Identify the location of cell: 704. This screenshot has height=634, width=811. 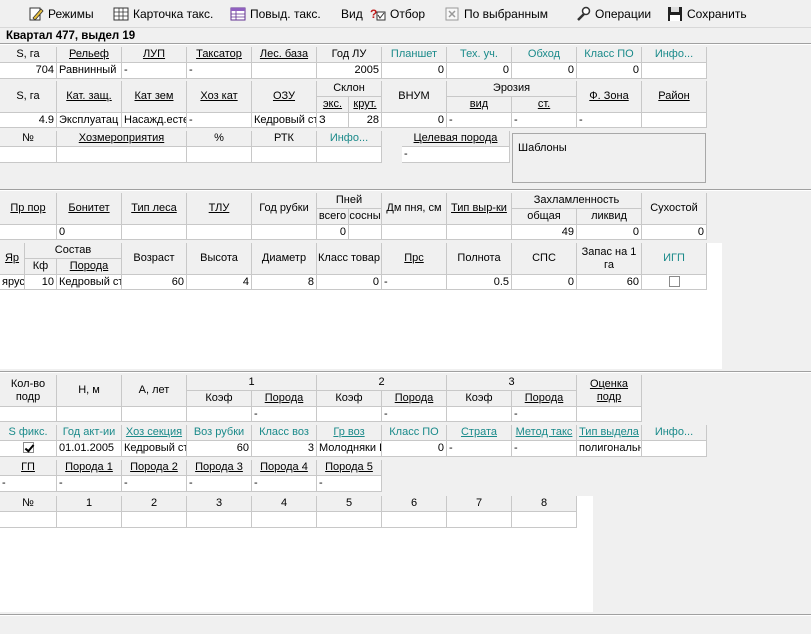
(28, 71).